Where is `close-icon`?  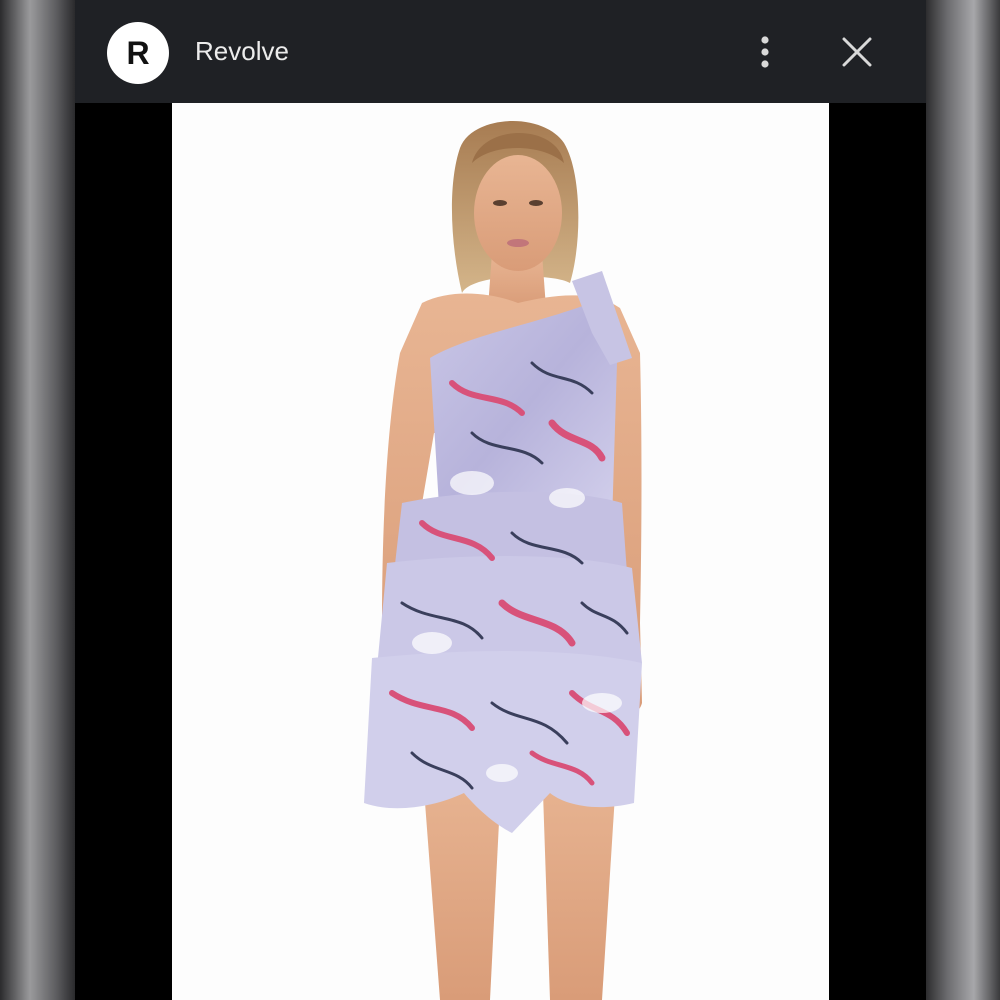 close-icon is located at coordinates (857, 52).